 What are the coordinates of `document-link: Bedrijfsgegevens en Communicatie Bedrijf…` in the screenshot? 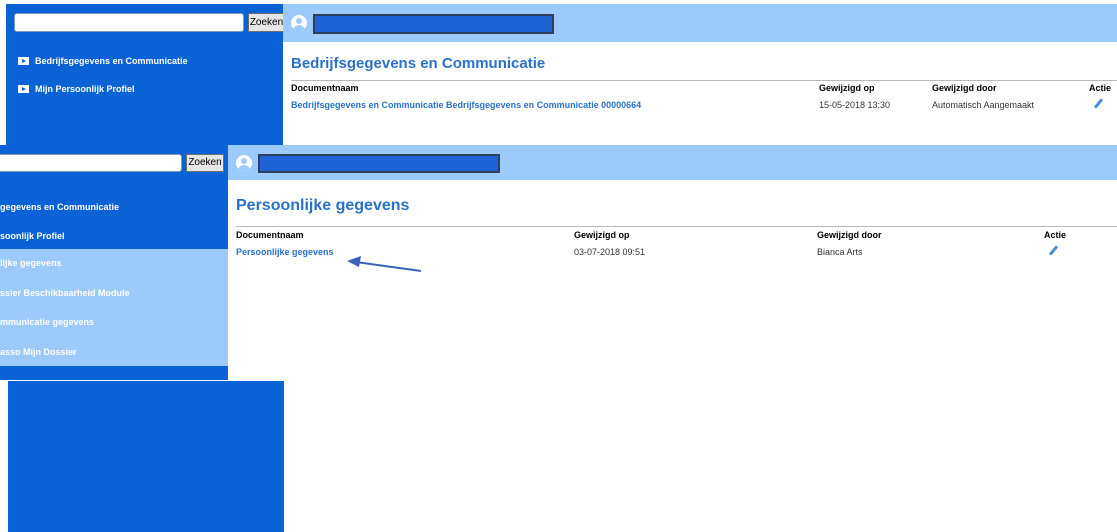 It's located at (466, 105).